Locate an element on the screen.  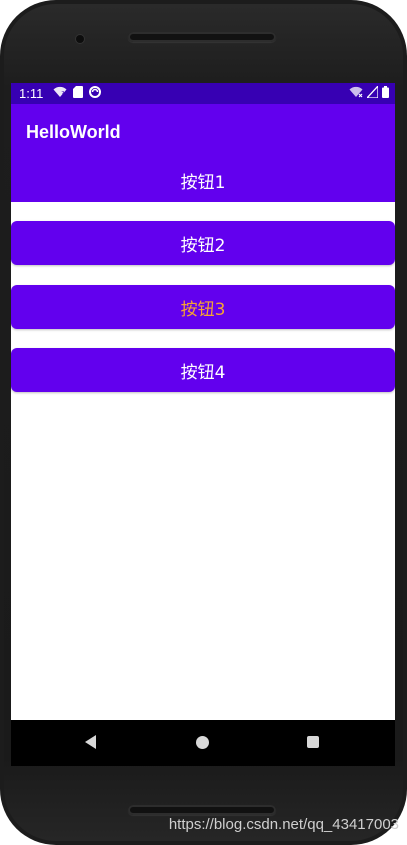
battery-icon is located at coordinates (385, 93).